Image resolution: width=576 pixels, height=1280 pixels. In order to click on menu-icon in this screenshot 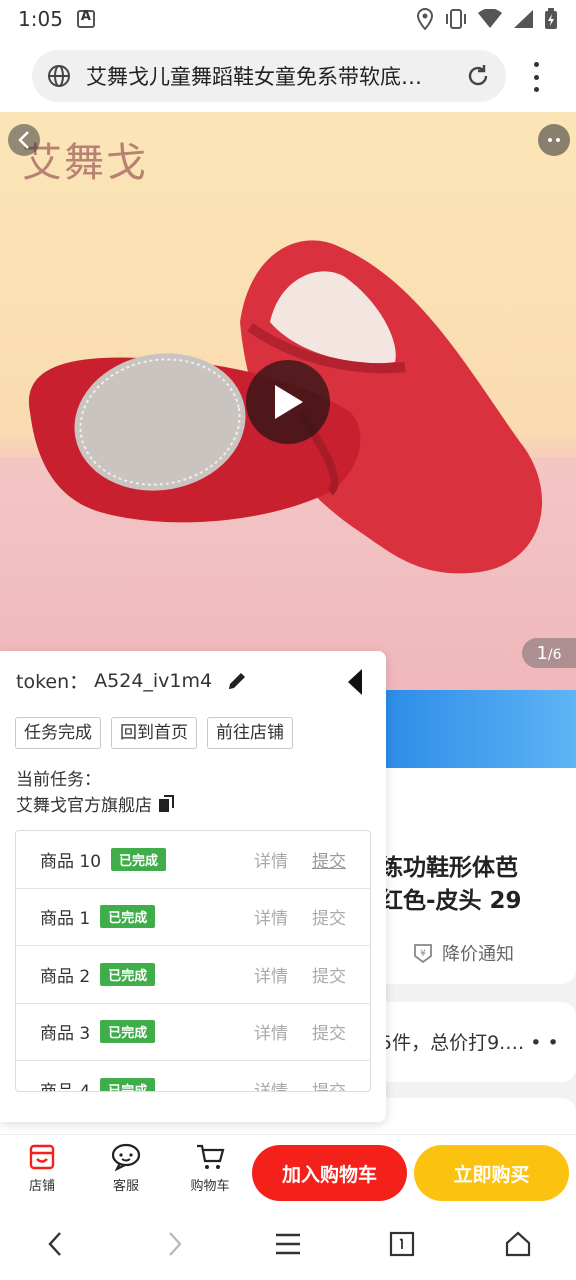, I will do `click(288, 1244)`.